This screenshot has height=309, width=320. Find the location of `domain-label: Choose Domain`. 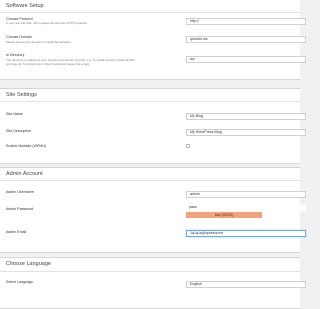

domain-label: Choose Domain is located at coordinates (19, 37).